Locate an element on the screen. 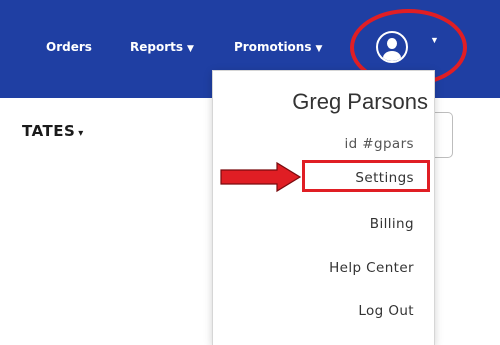 Image resolution: width=500 pixels, height=345 pixels. menu-item-log-out: Log Out is located at coordinates (386, 311).